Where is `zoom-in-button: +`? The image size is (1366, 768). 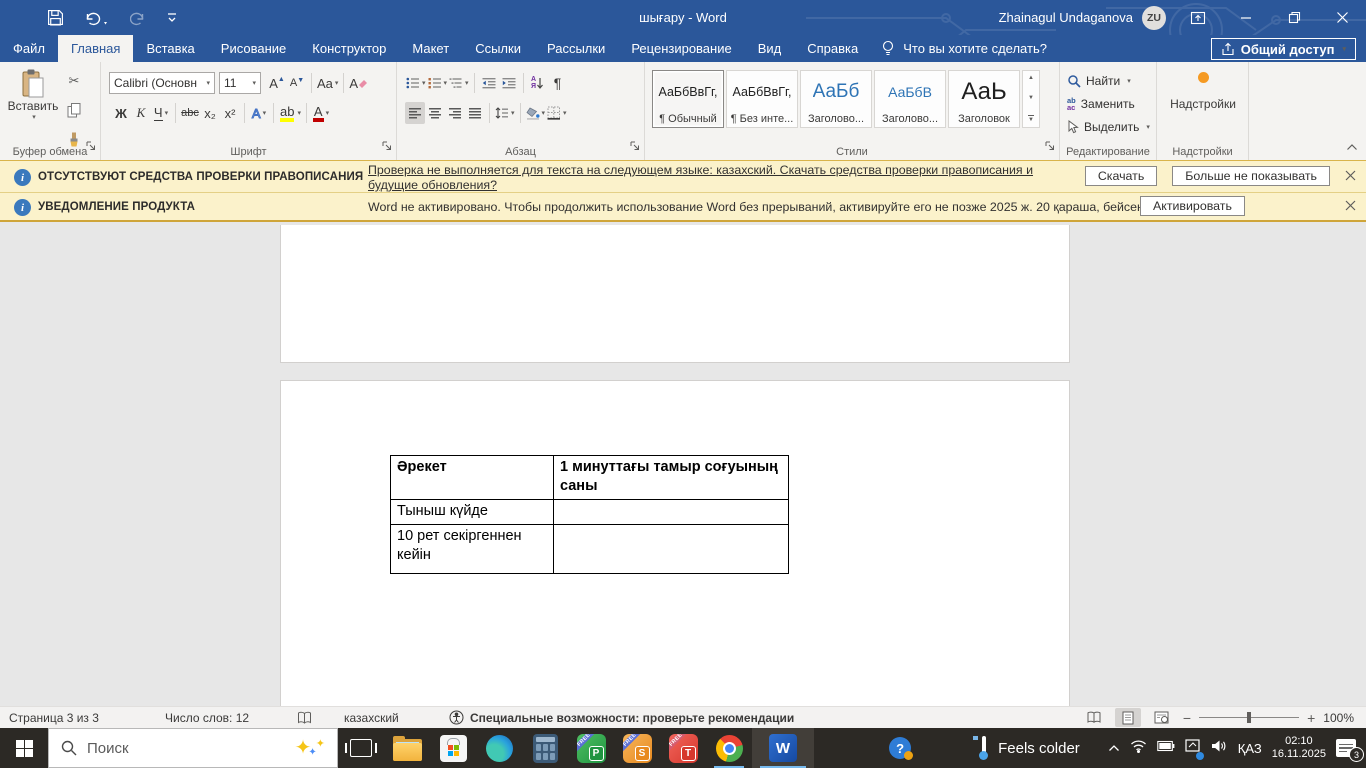 zoom-in-button: + is located at coordinates (1311, 718).